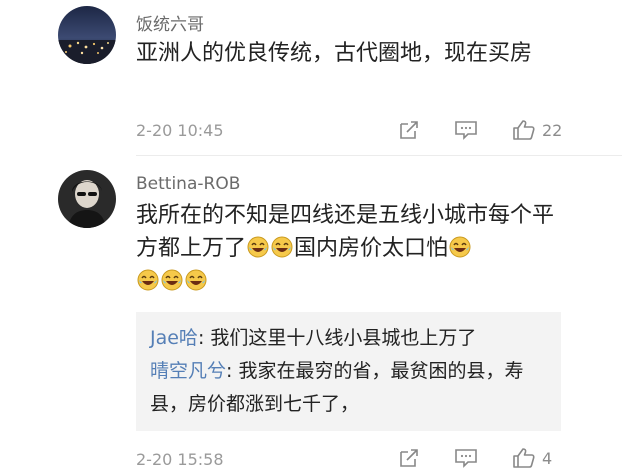 The height and width of the screenshot is (476, 622). Describe the element at coordinates (188, 371) in the screenshot. I see `reply-author: 晴空凡兮` at that location.